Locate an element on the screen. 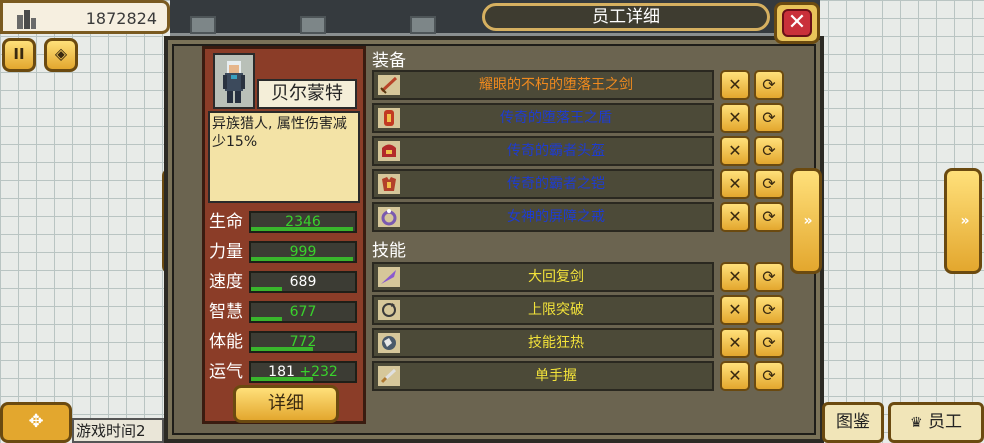 The height and width of the screenshot is (443, 984). stat-bar-box: 772 is located at coordinates (303, 342).